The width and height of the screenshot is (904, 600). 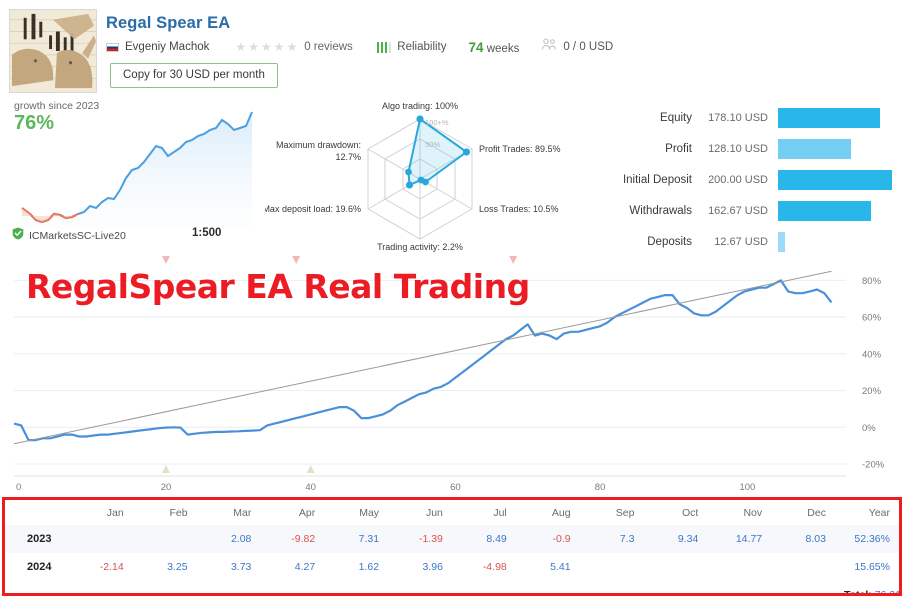 I want to click on table-col-jul: Jul, so click(x=500, y=512).